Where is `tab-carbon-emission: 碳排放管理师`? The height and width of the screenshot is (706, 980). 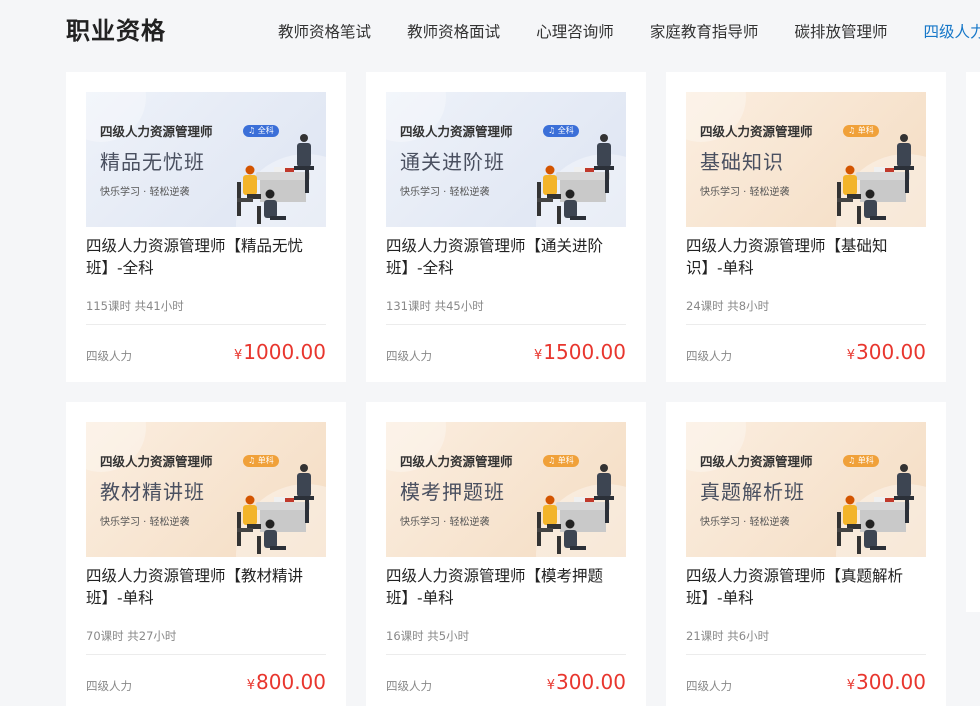
tab-carbon-emission: 碳排放管理师 is located at coordinates (840, 31).